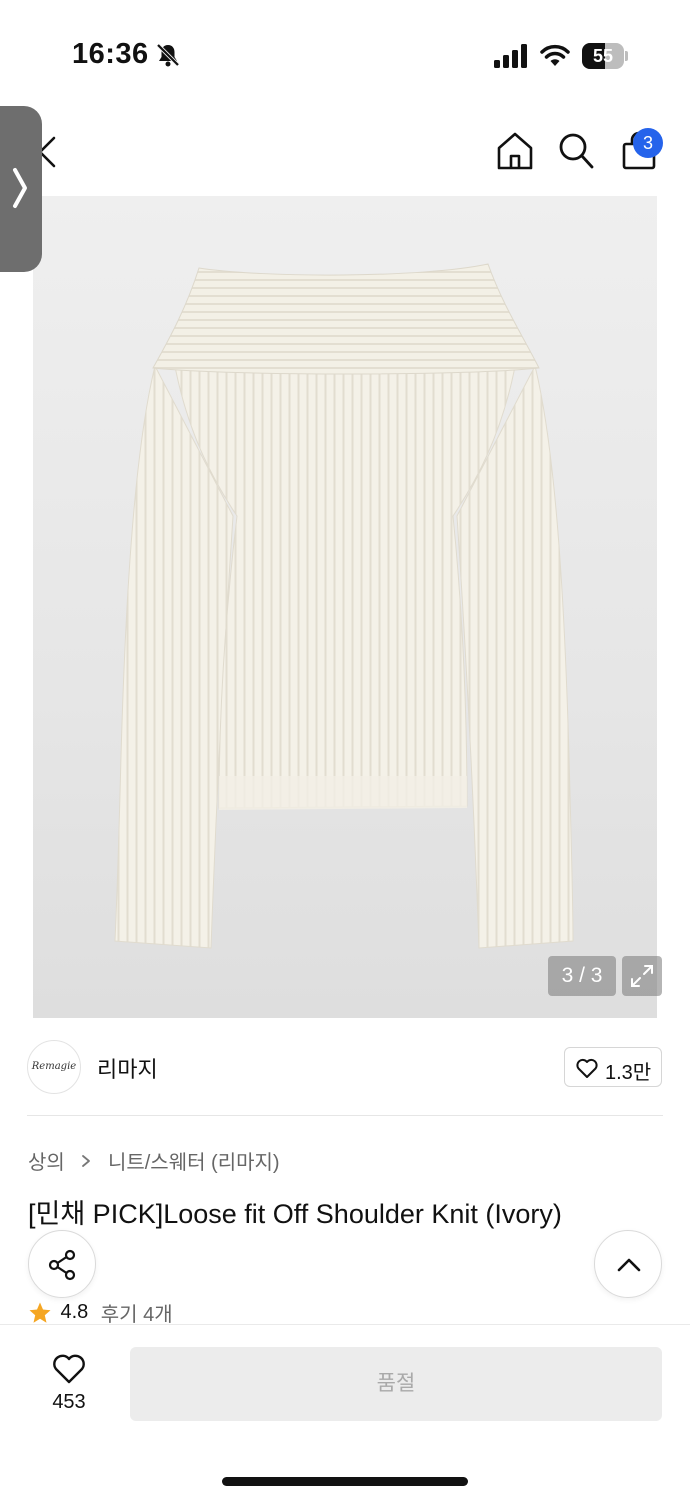 This screenshot has width=690, height=1500. I want to click on battery-level: 55, so click(603, 56).